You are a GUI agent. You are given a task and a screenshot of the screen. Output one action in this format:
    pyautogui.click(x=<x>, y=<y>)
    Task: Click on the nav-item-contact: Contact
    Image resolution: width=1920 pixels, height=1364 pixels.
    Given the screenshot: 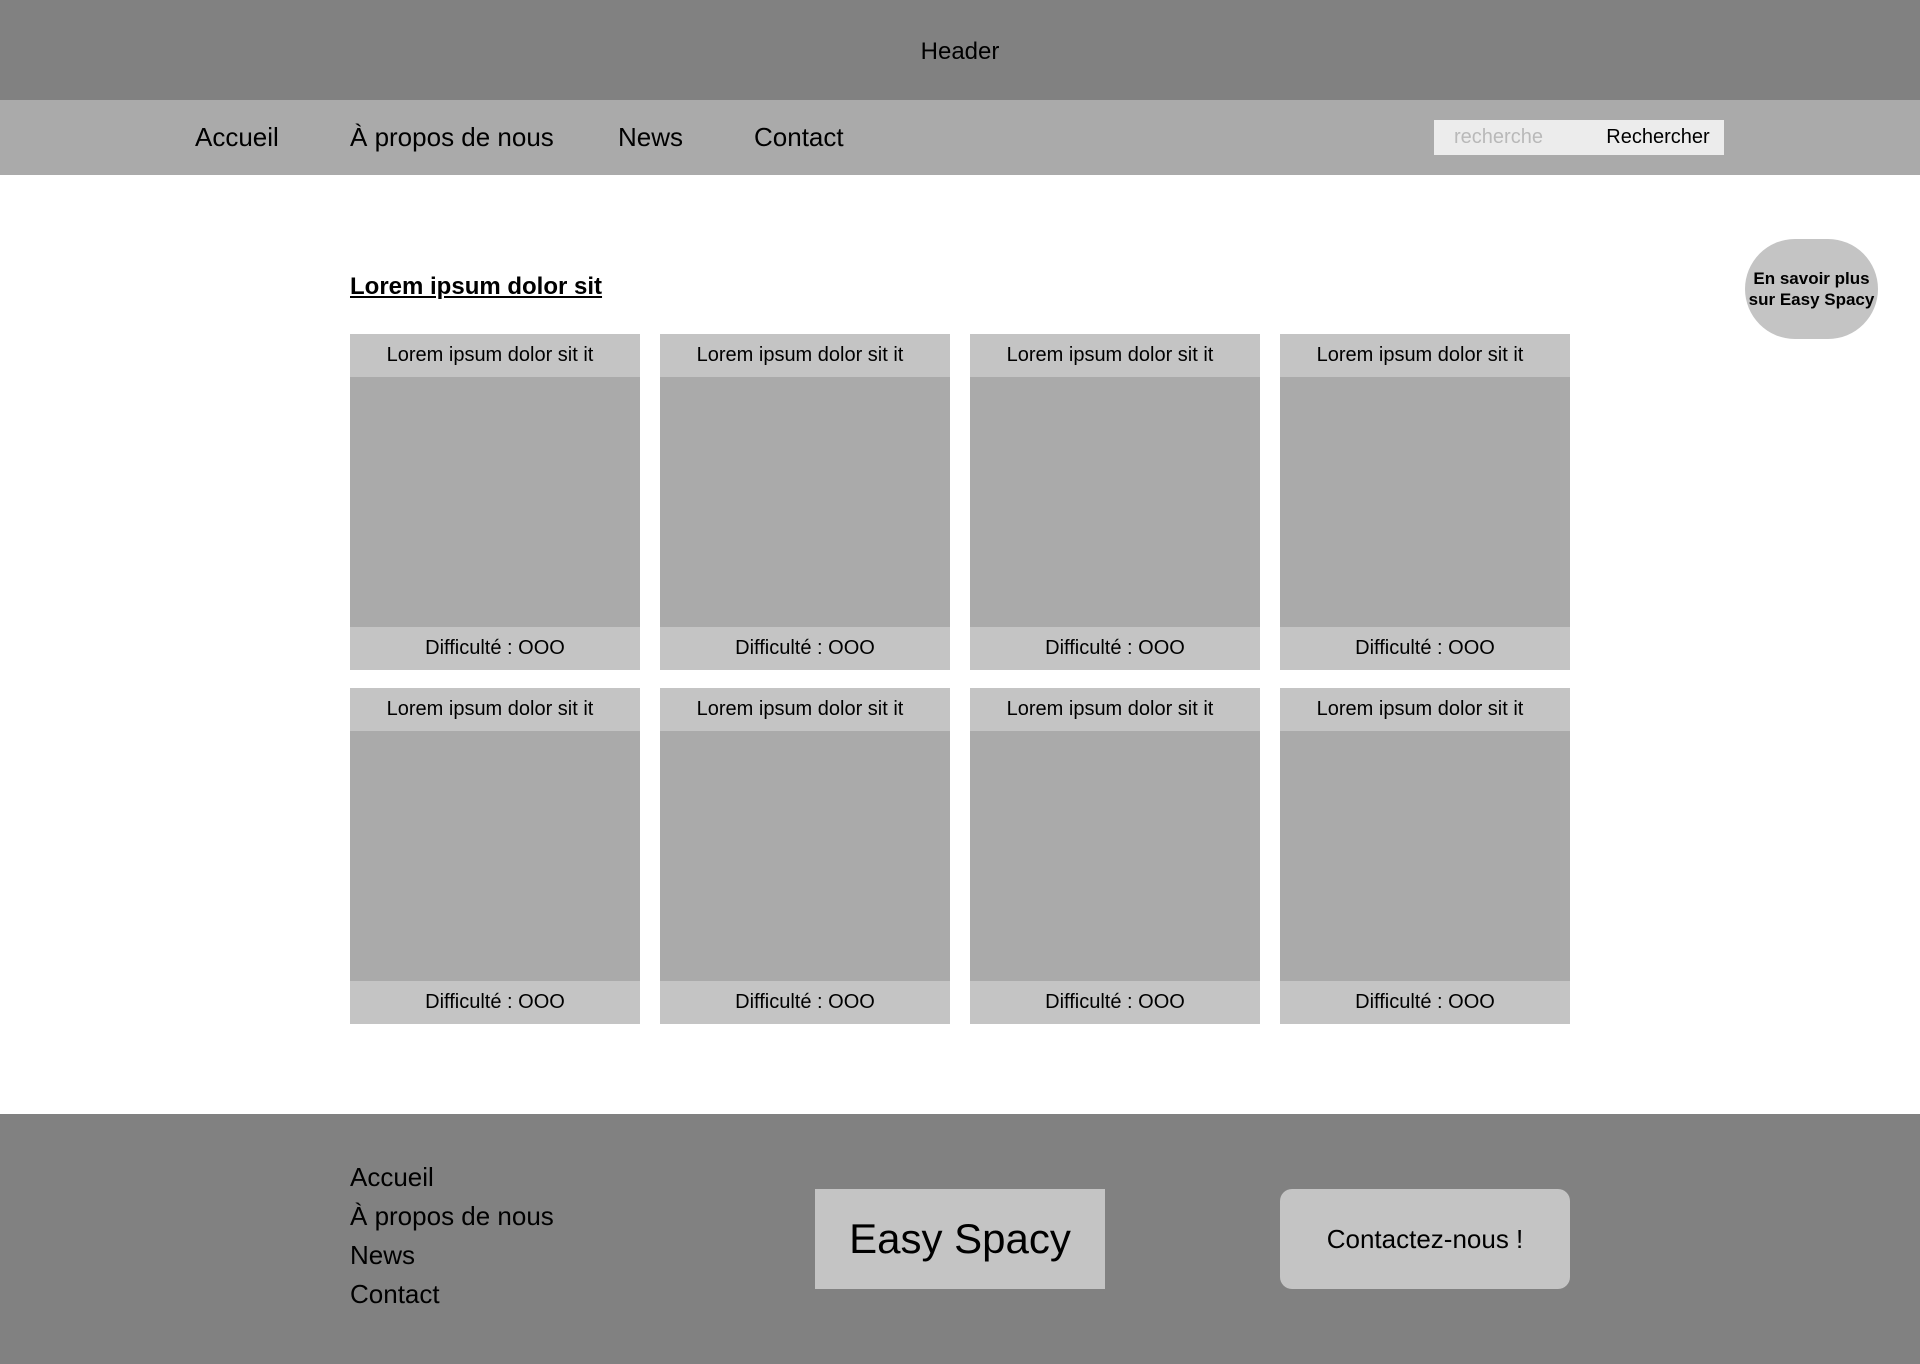 What is the action you would take?
    pyautogui.click(x=799, y=137)
    